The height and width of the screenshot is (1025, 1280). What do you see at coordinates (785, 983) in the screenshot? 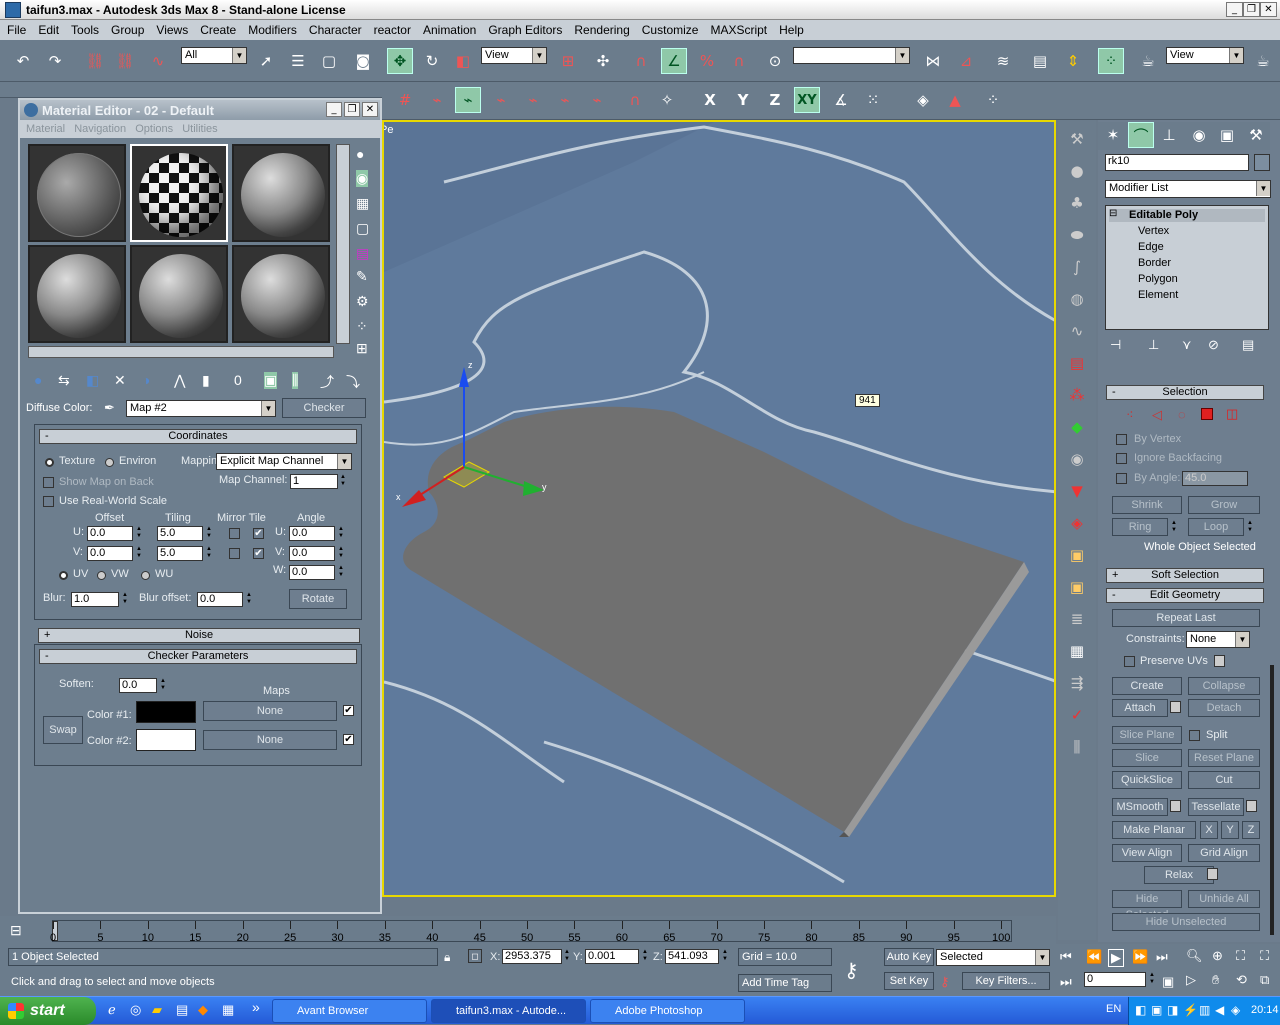
I see `add-time-tag: Add Time Tag` at bounding box center [785, 983].